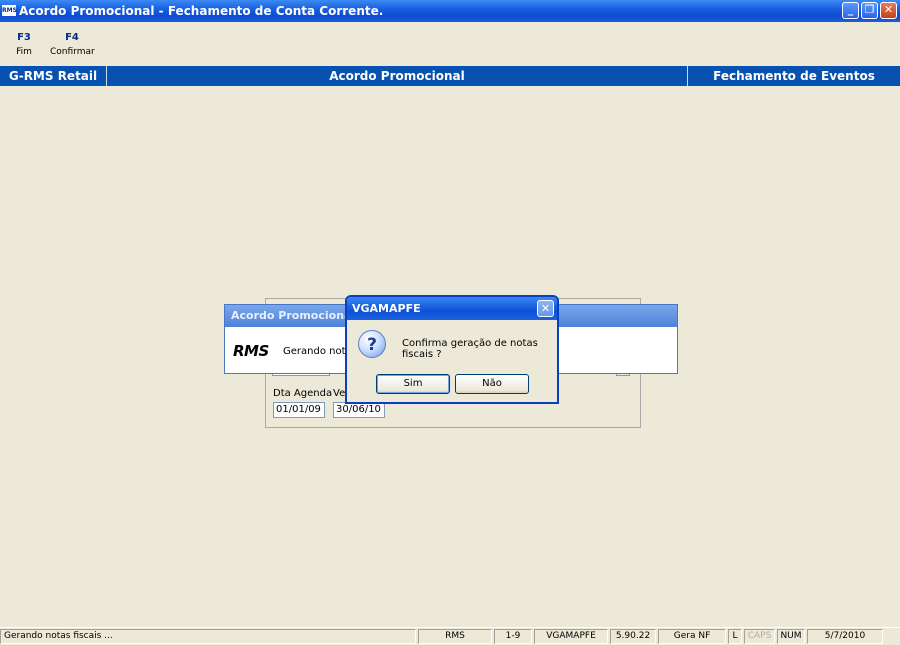 Image resolution: width=900 pixels, height=645 pixels. What do you see at coordinates (317, 351) in the screenshot?
I see `progress-message: Gerando nota` at bounding box center [317, 351].